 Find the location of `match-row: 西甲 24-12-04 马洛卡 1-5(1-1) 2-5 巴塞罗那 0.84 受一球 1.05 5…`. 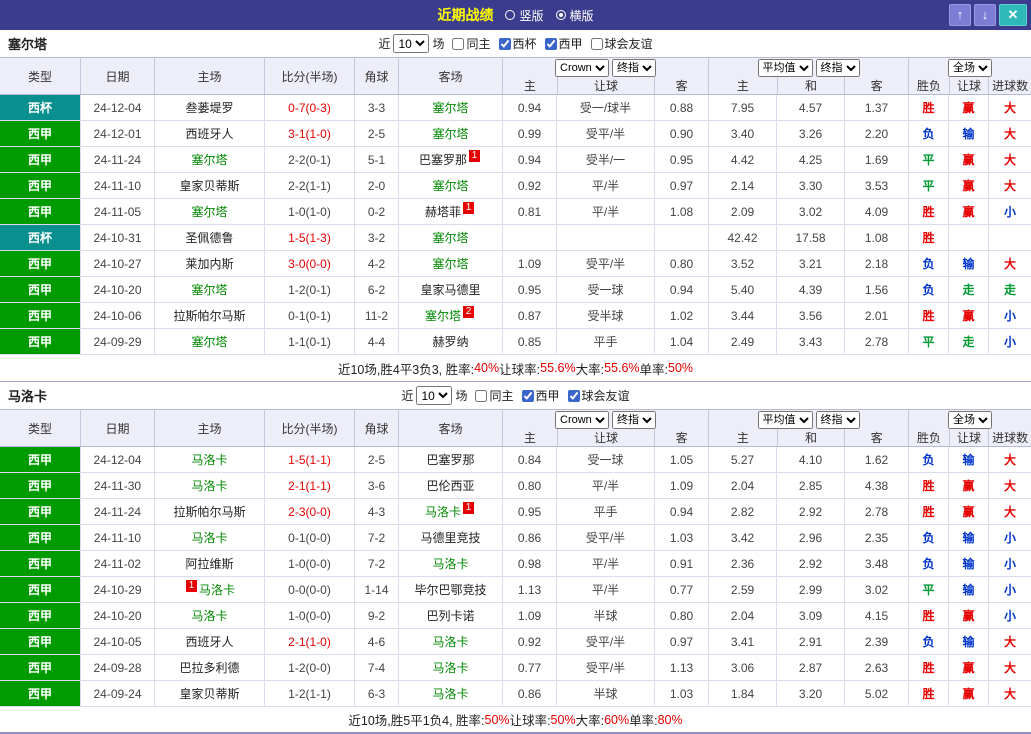

match-row: 西甲 24-12-04 马洛卡 1-5(1-1) 2-5 巴塞罗那 0.84 受一球 1.05 5… is located at coordinates (515, 460).